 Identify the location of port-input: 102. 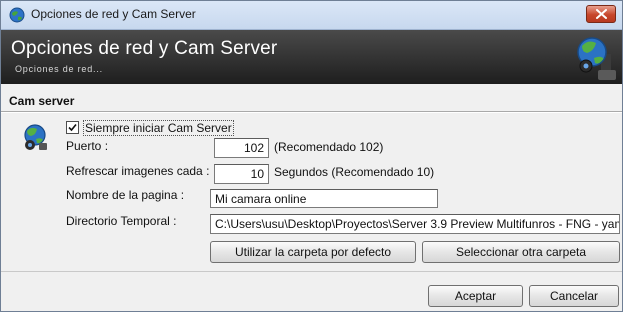
(241, 148).